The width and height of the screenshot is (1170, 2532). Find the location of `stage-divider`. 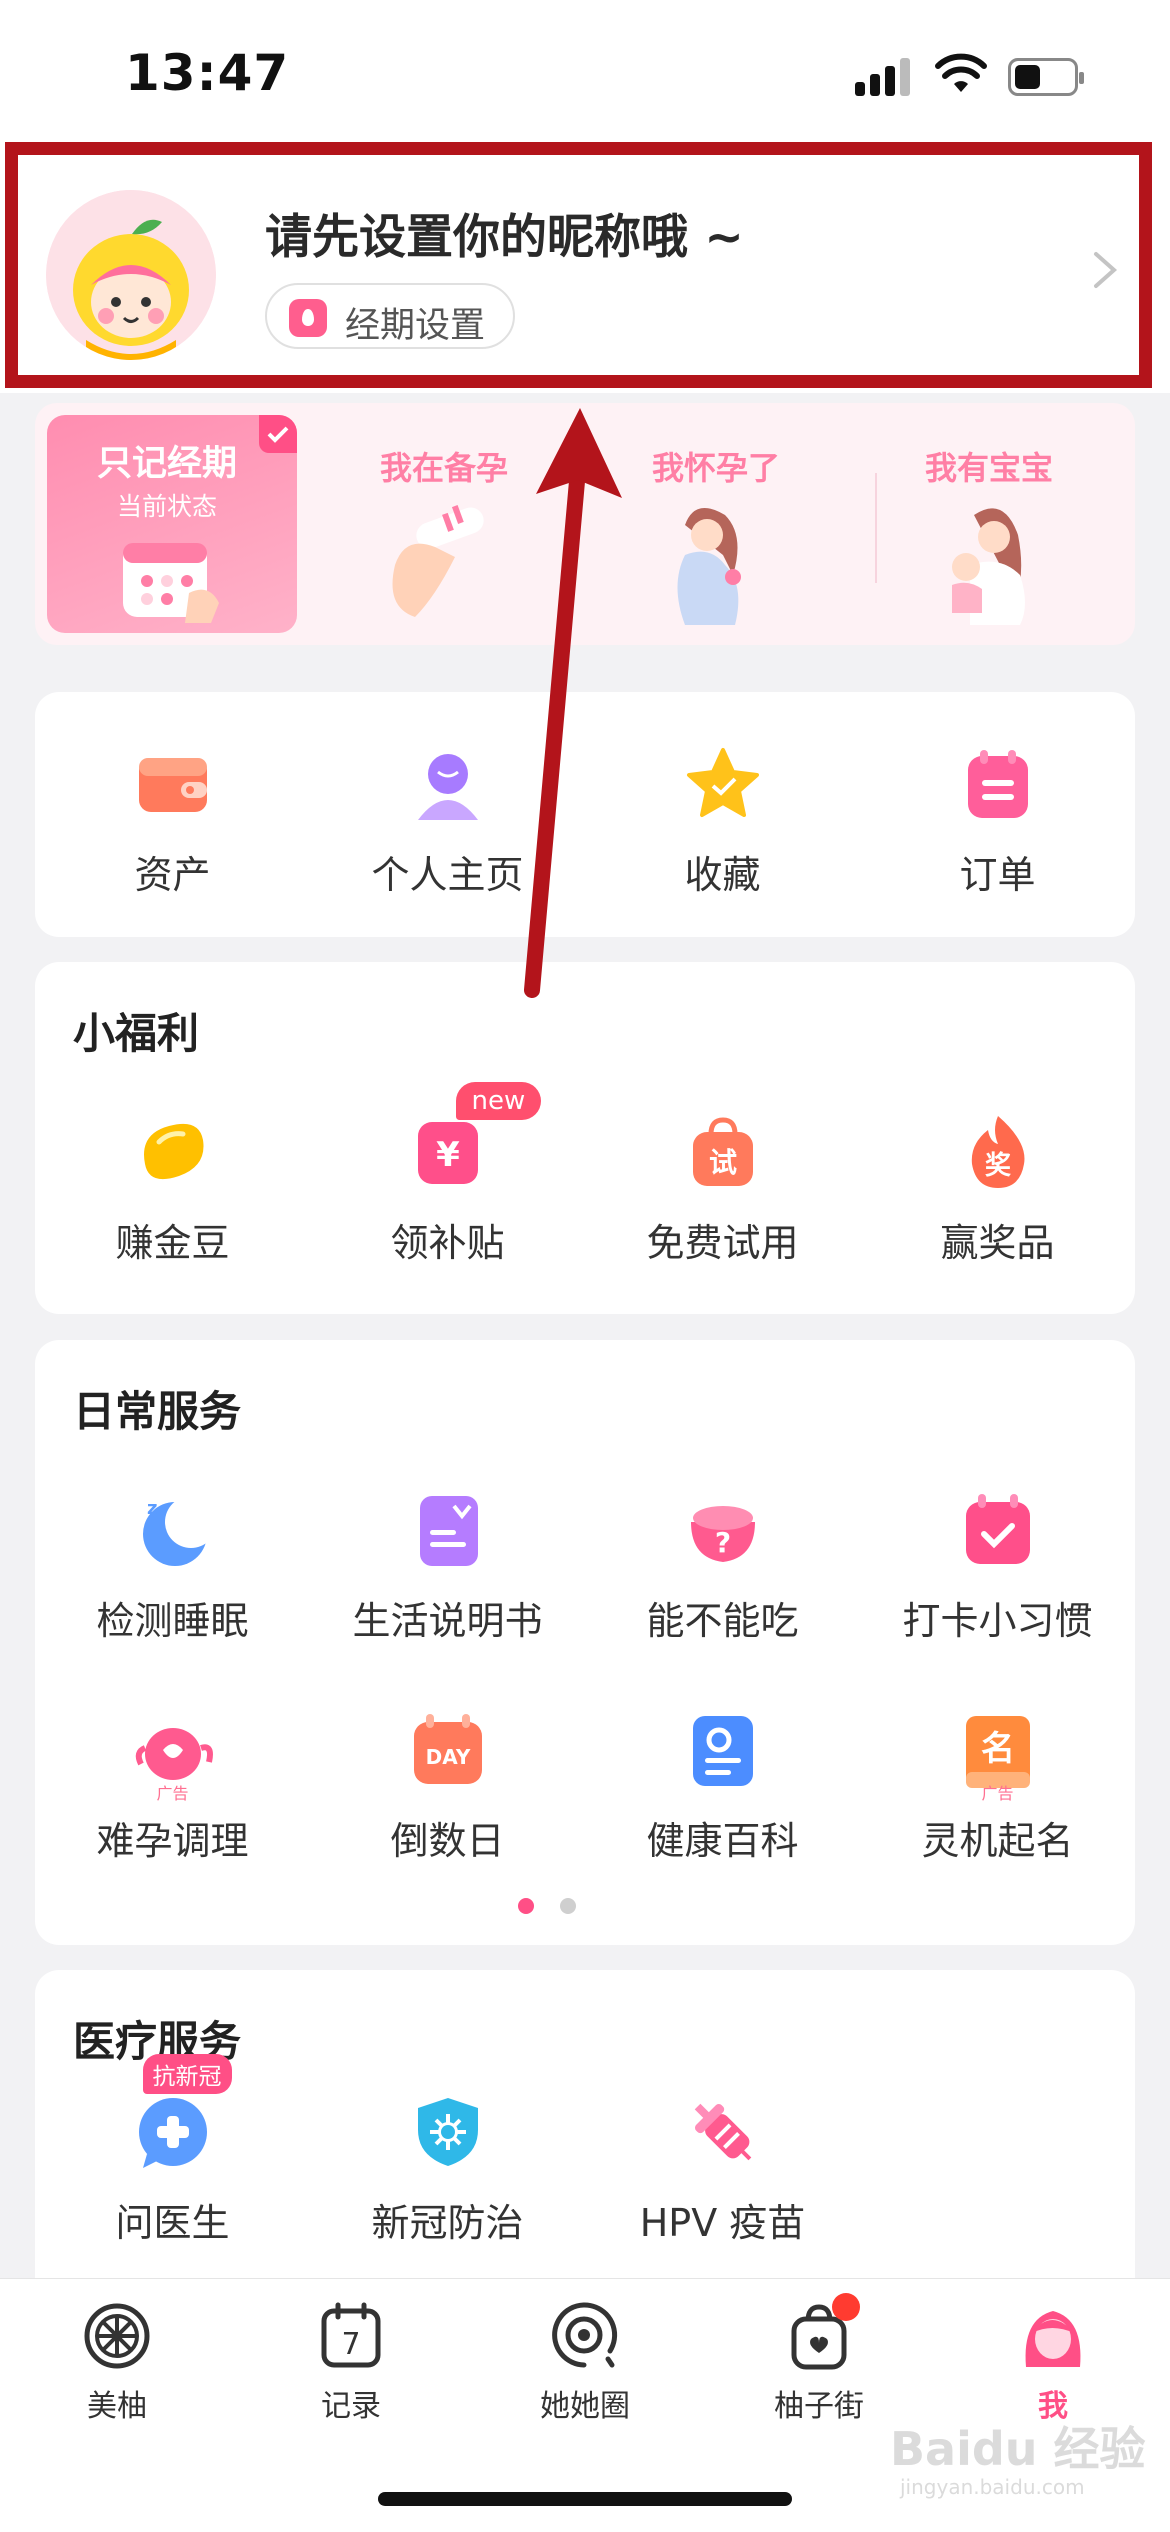

stage-divider is located at coordinates (876, 528).